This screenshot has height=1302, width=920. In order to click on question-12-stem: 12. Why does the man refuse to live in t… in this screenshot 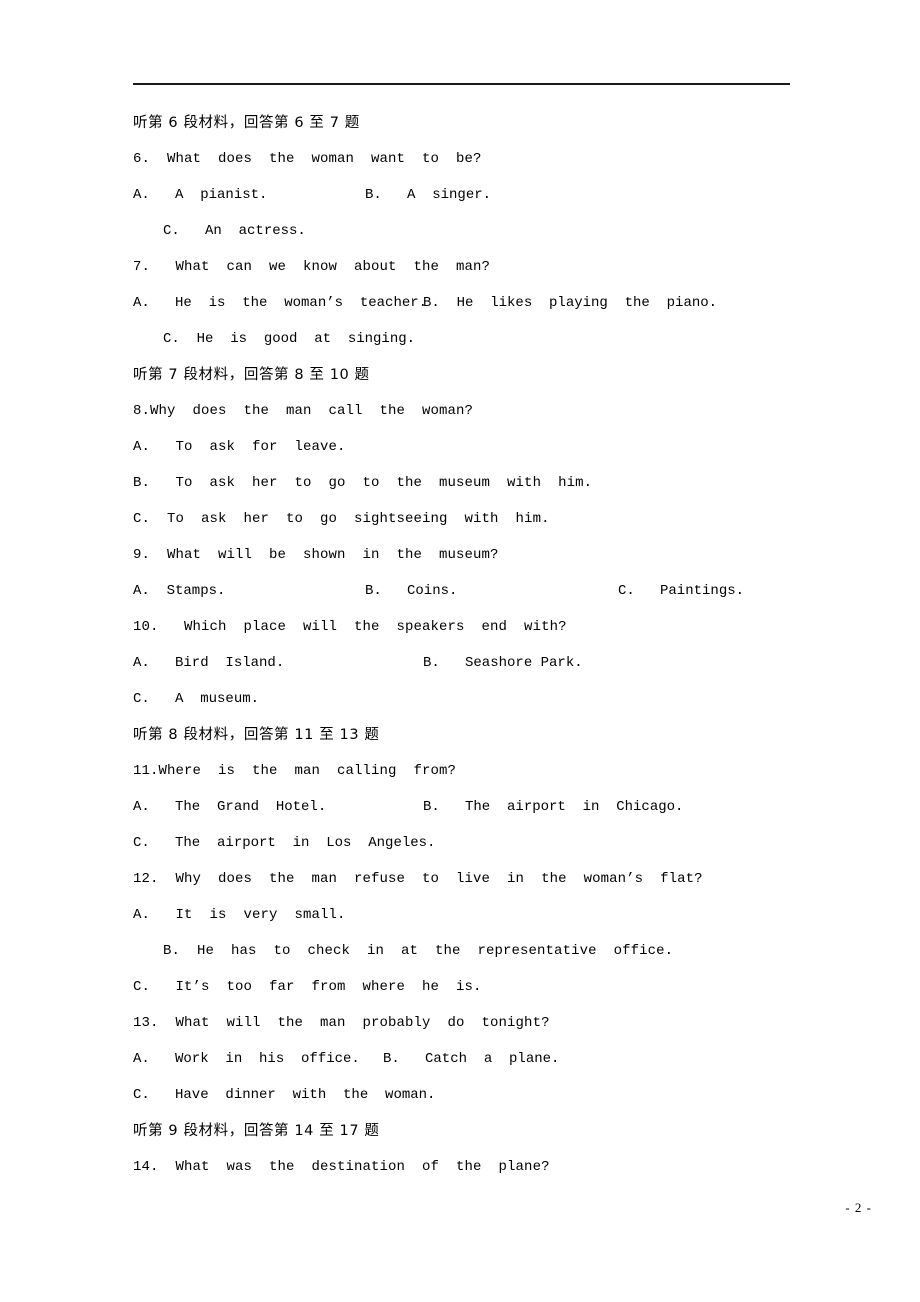, I will do `click(418, 879)`.